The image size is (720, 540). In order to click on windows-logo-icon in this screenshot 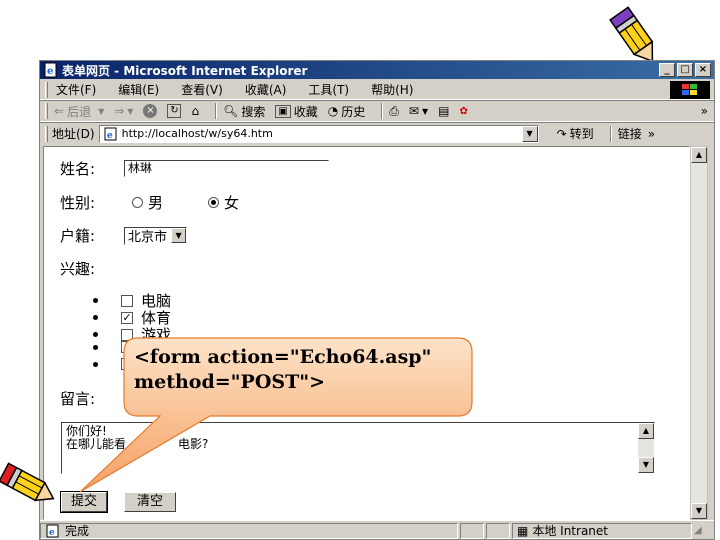, I will do `click(690, 90)`.